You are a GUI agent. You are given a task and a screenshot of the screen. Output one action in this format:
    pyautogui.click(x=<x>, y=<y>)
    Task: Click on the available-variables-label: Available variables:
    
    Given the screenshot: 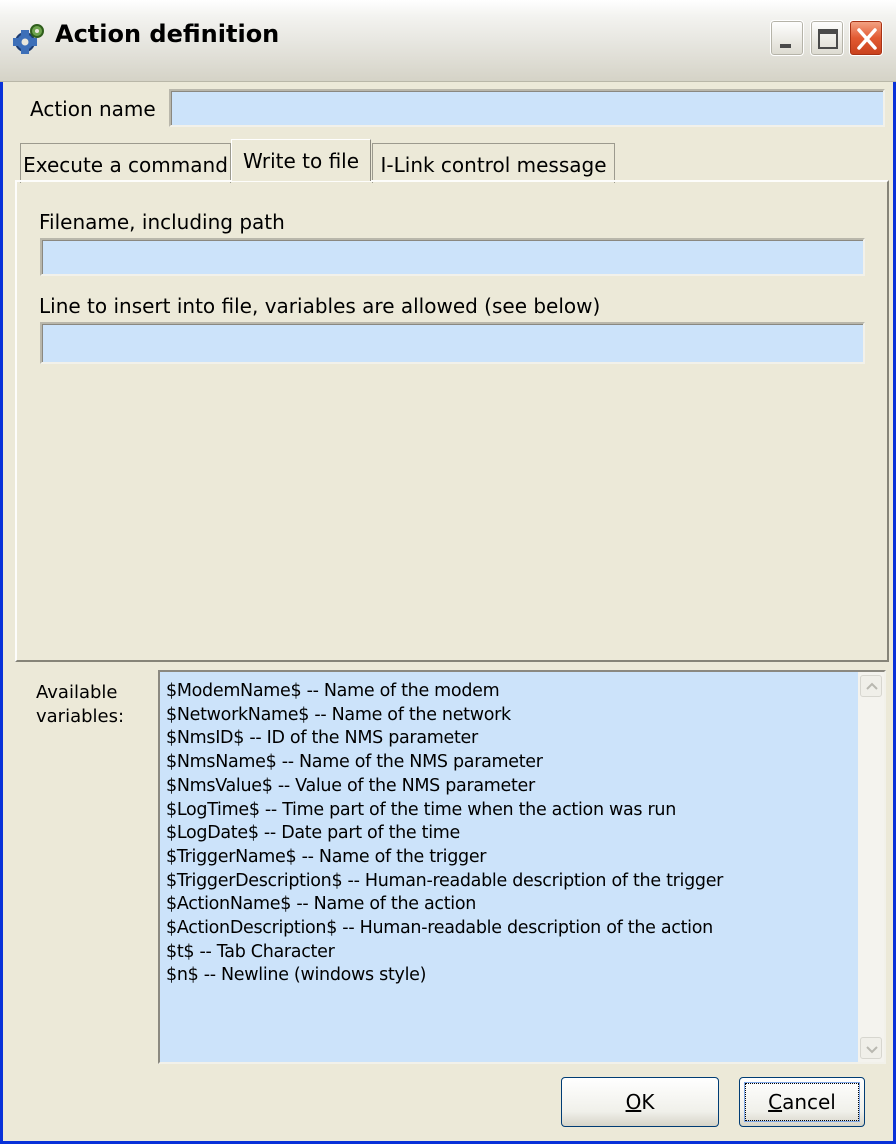 What is the action you would take?
    pyautogui.click(x=80, y=704)
    